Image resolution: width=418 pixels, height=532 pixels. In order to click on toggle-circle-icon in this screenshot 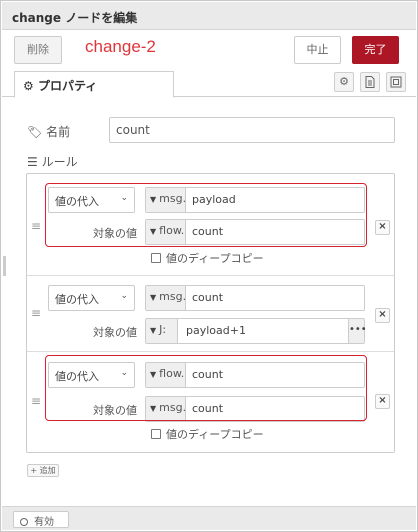, I will do `click(24, 522)`.